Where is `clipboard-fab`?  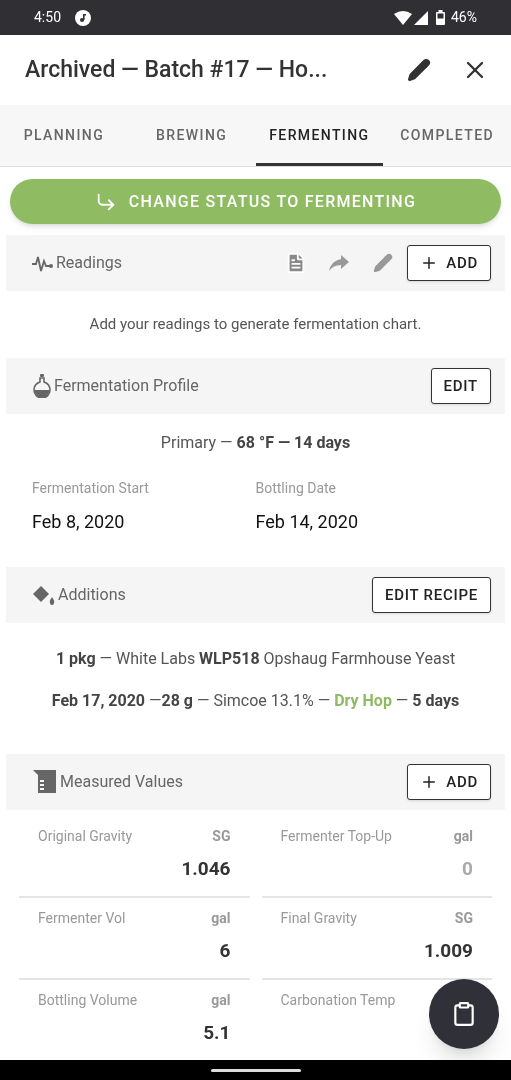 clipboard-fab is located at coordinates (464, 1014).